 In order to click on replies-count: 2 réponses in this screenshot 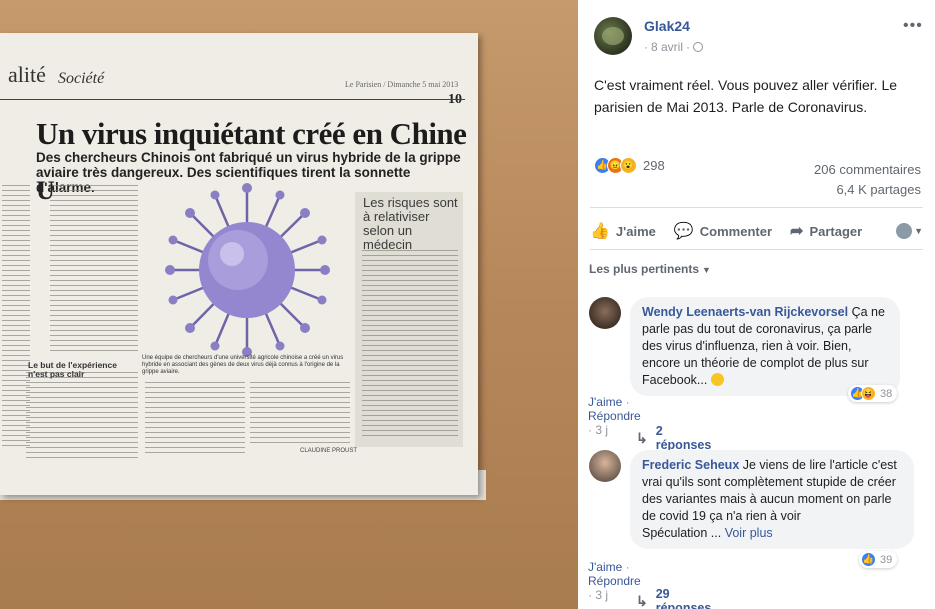, I will do `click(683, 438)`.